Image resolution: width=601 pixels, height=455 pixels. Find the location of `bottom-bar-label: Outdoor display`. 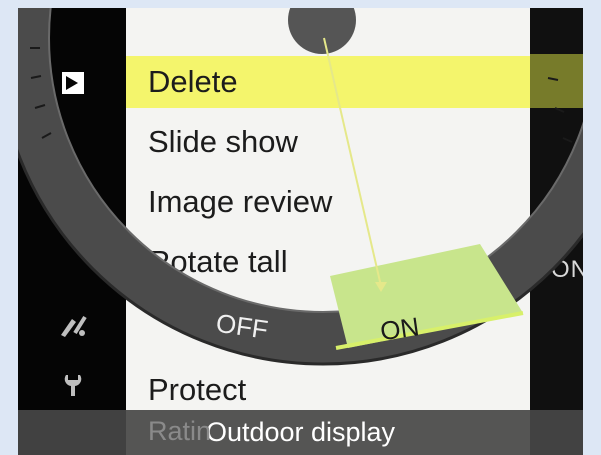

bottom-bar-label: Outdoor display is located at coordinates (300, 432).